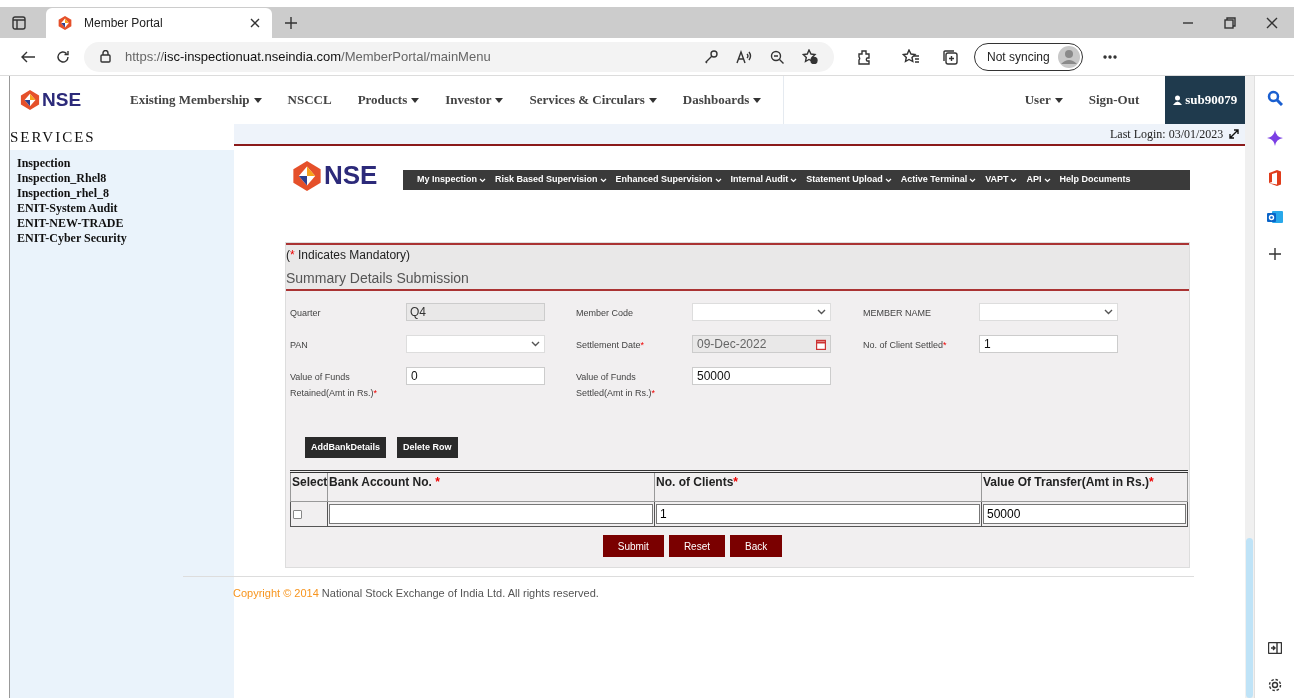 The height and width of the screenshot is (698, 1294). Describe the element at coordinates (255, 23) in the screenshot. I see `close-icon` at that location.